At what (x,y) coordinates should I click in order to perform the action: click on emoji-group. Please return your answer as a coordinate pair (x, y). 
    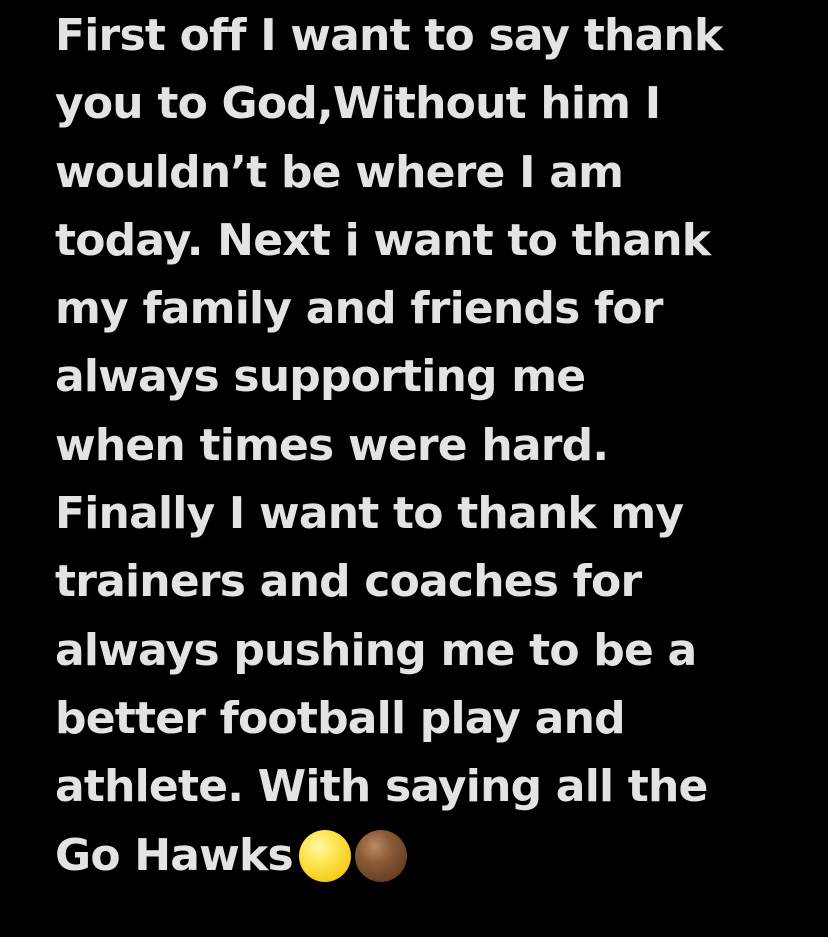
    Looking at the image, I should click on (354, 854).